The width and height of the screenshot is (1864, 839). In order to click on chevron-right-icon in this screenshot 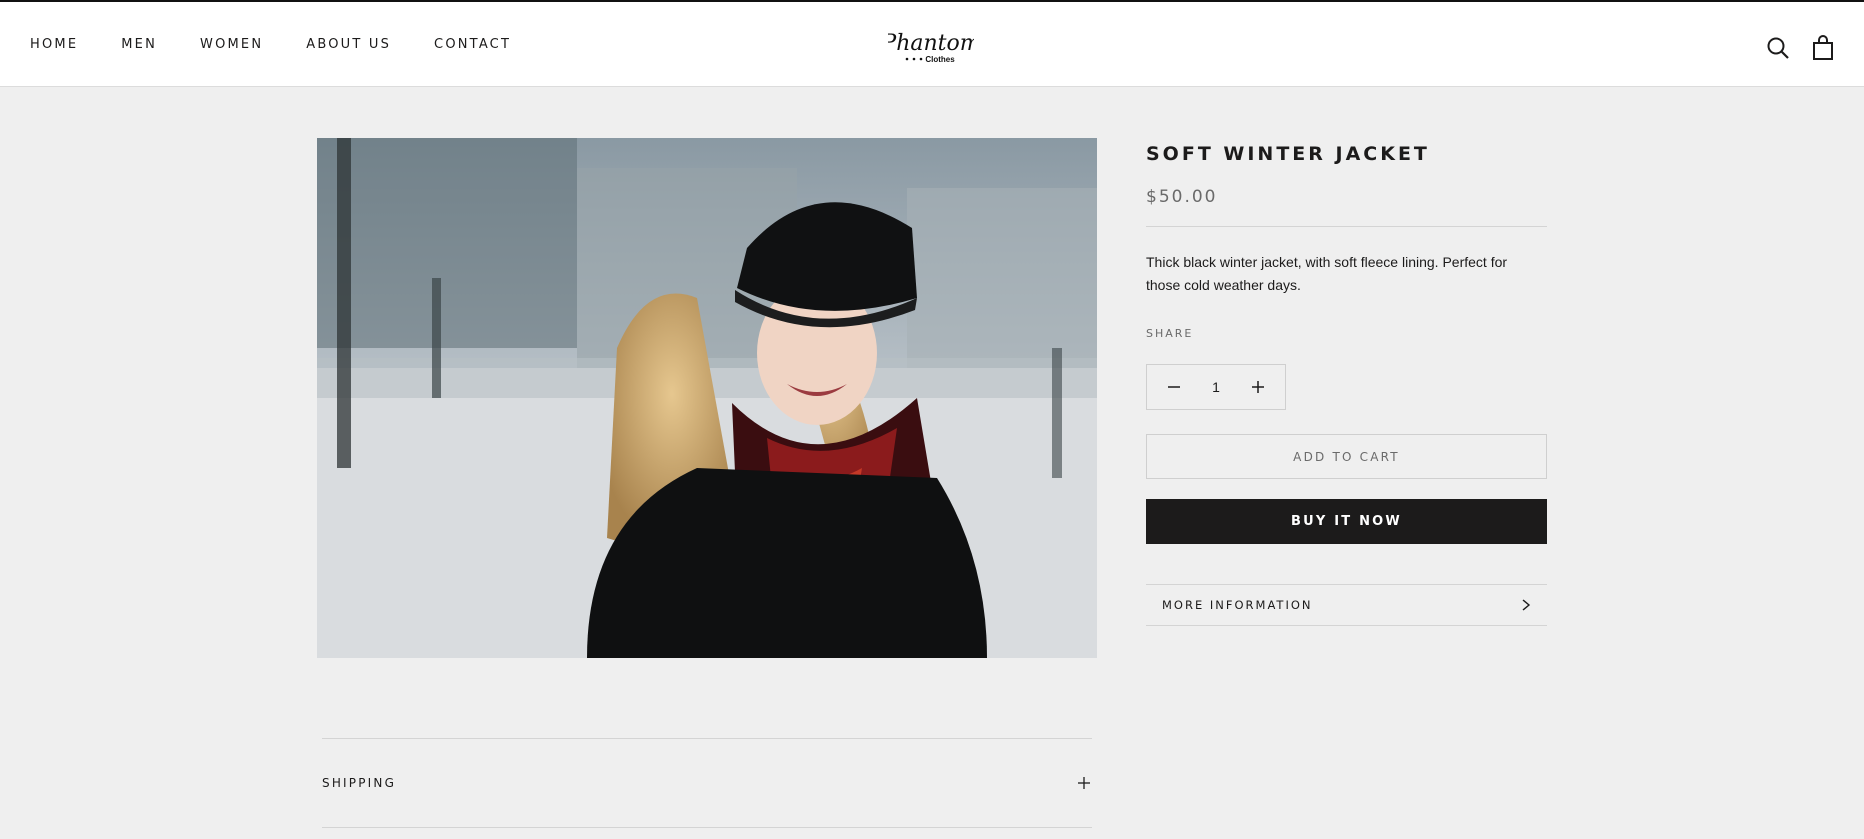, I will do `click(1526, 605)`.